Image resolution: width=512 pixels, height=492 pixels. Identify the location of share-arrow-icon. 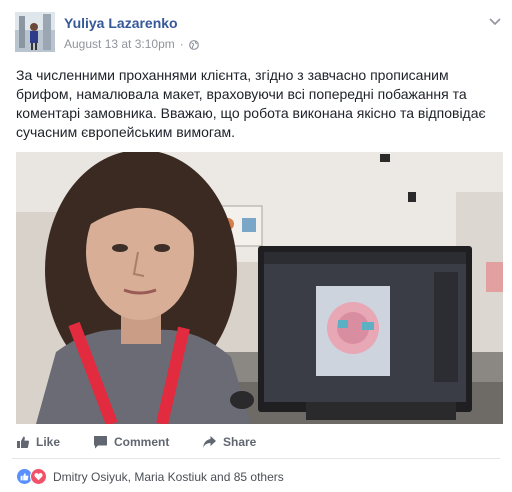
(209, 442).